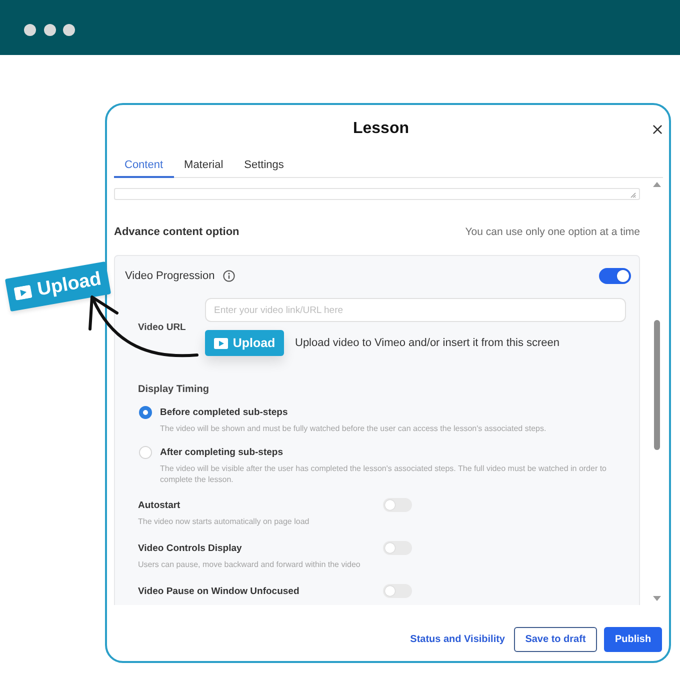 Image resolution: width=680 pixels, height=680 pixels. What do you see at coordinates (159, 505) in the screenshot?
I see `setting-title: Autostart` at bounding box center [159, 505].